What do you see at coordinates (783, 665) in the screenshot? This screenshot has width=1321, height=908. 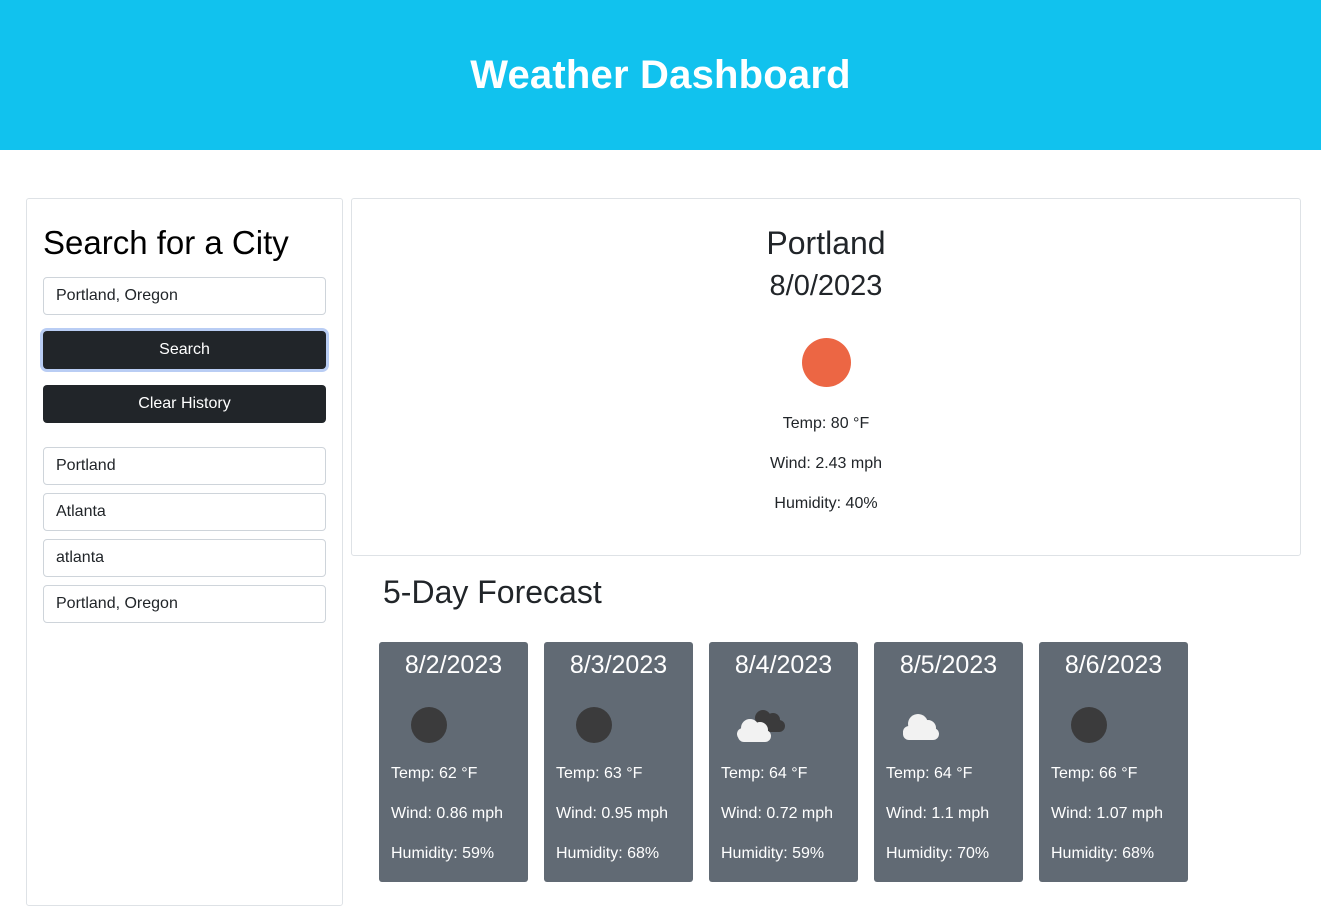 I see `forecast-date: 8/4/2023` at bounding box center [783, 665].